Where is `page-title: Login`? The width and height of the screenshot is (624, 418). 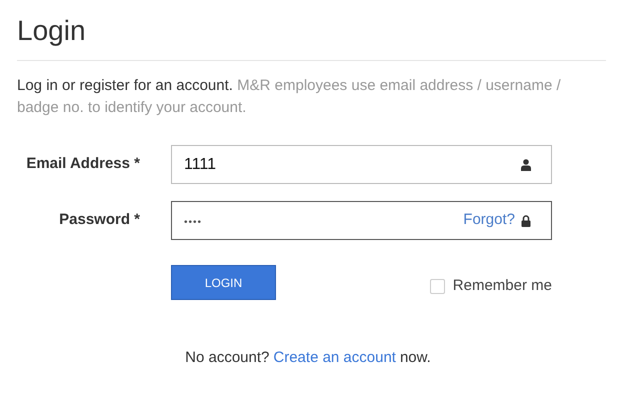 page-title: Login is located at coordinates (52, 31).